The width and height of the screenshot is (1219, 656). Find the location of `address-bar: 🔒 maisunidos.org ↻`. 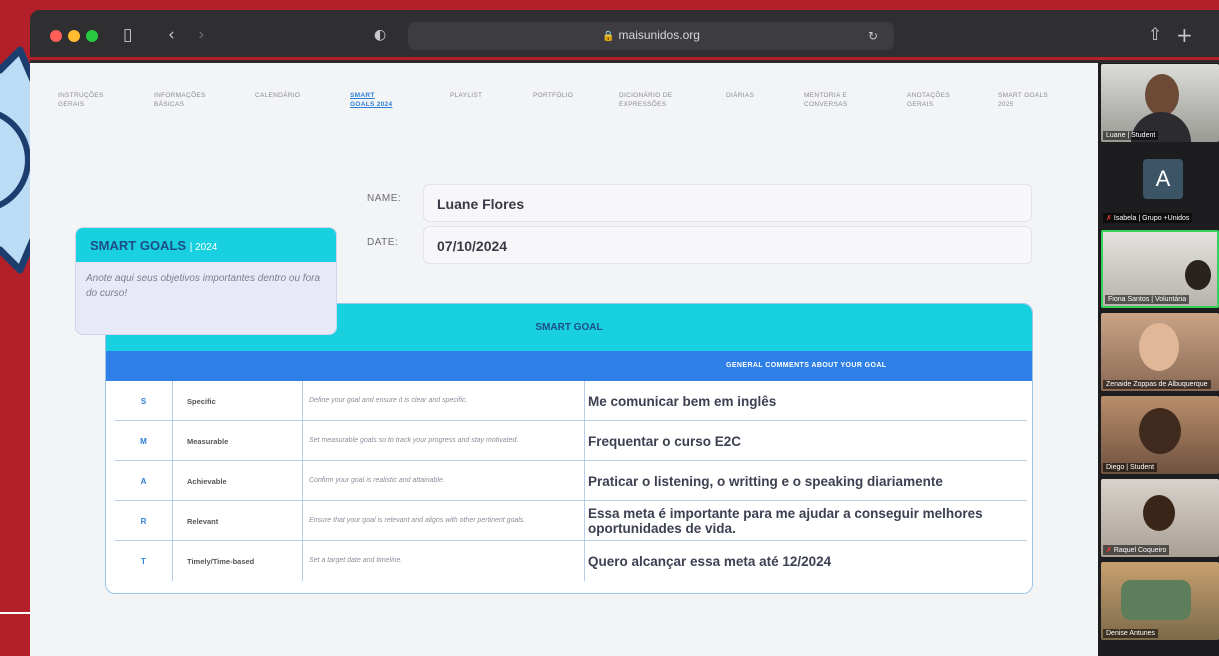

address-bar: 🔒 maisunidos.org ↻ is located at coordinates (651, 36).